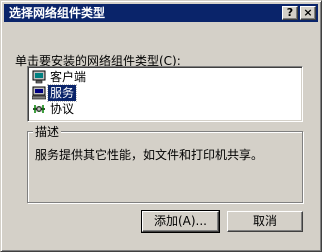 Image resolution: width=322 pixels, height=252 pixels. I want to click on close-icon: ×, so click(308, 12).